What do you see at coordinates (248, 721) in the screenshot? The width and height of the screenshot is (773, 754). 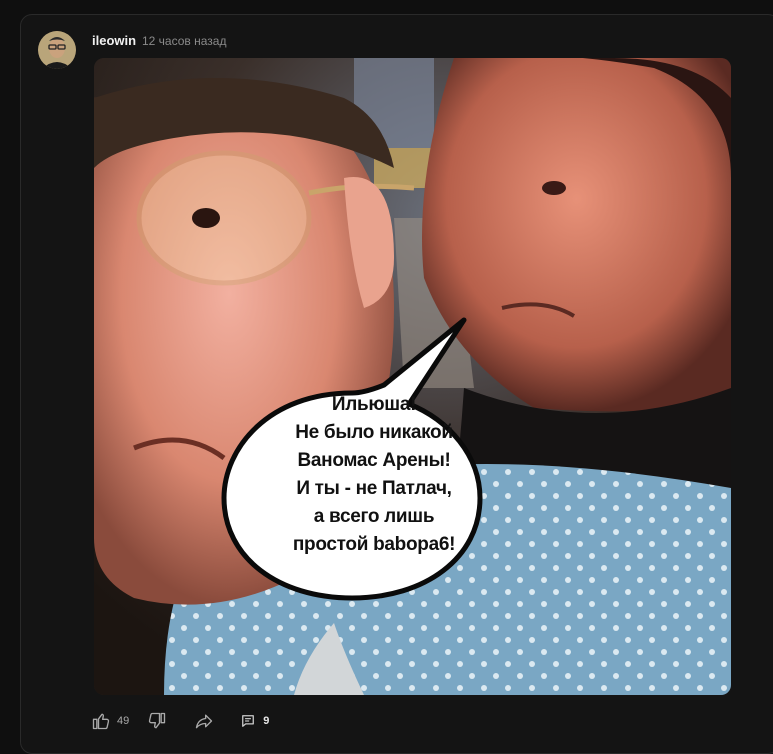 I see `comment-icon` at bounding box center [248, 721].